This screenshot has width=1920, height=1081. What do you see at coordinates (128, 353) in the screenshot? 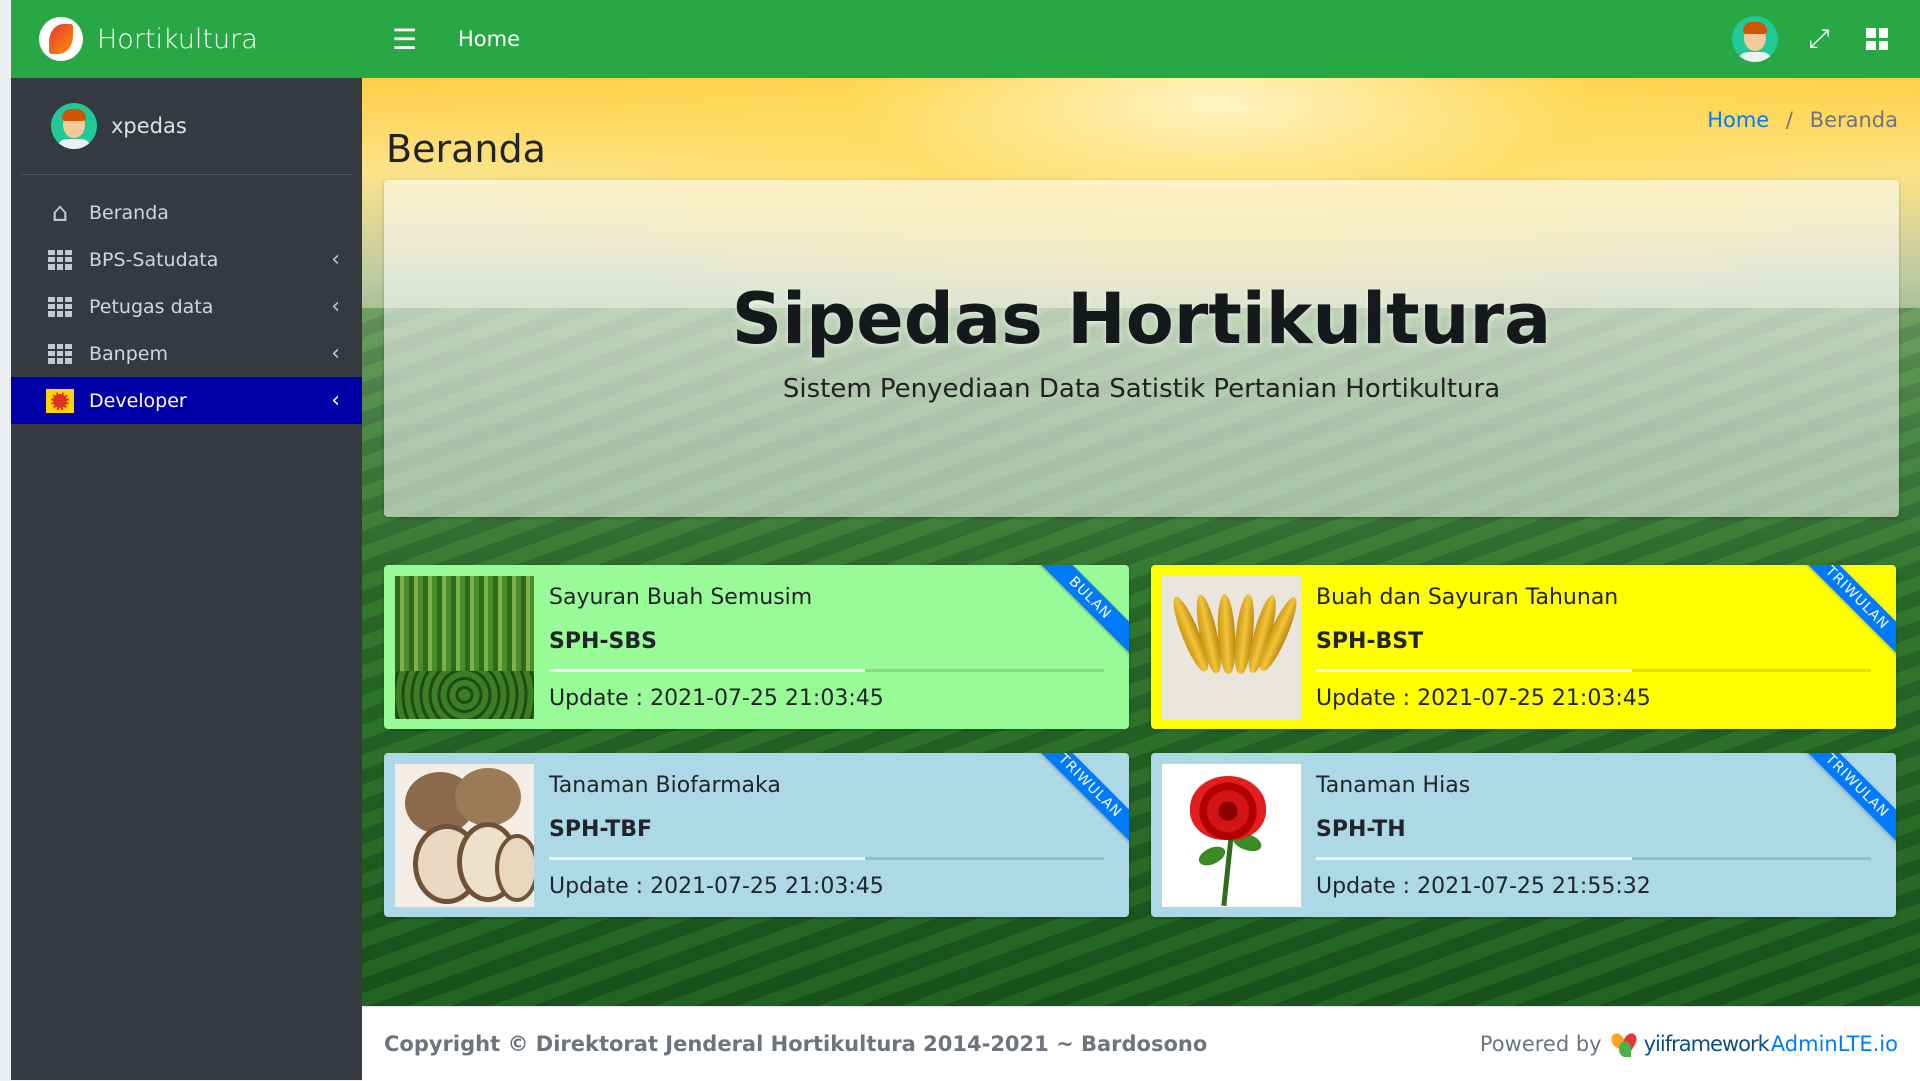
I see `sidebar-item-label: Banpem` at bounding box center [128, 353].